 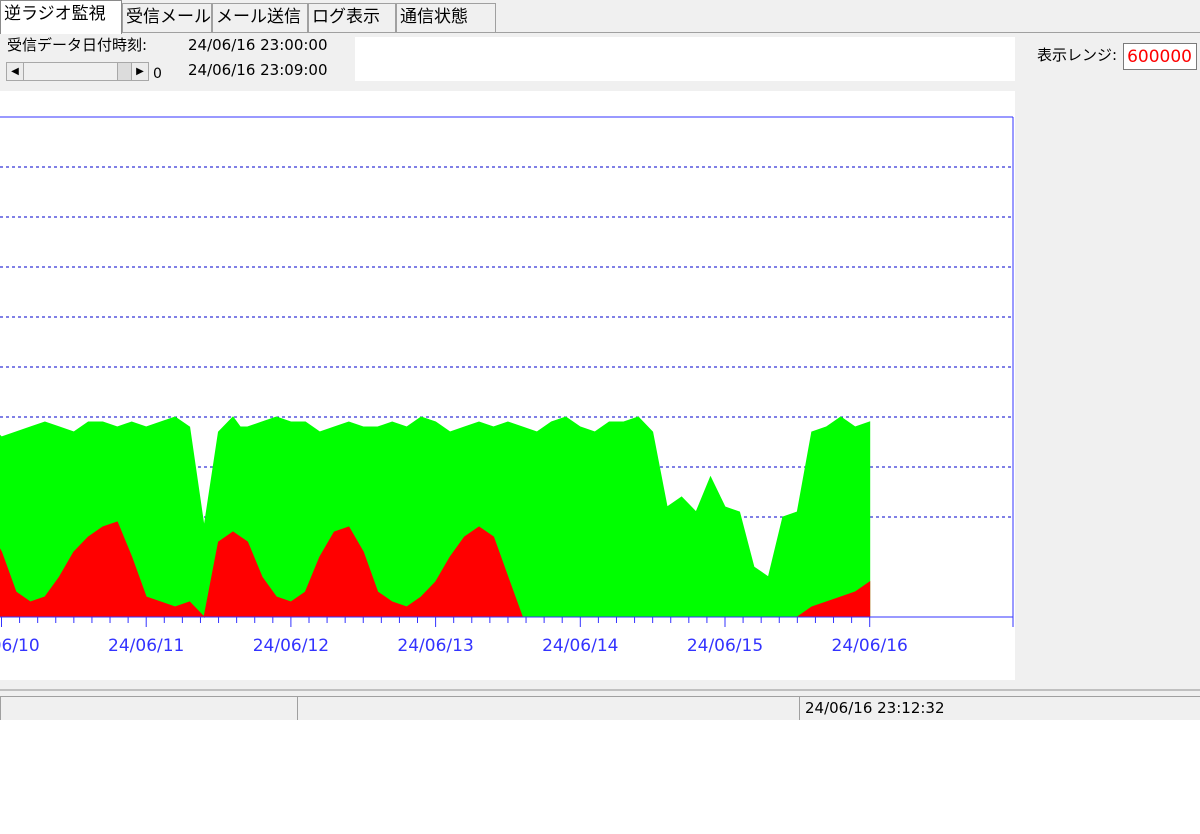 What do you see at coordinates (870, 646) in the screenshot?
I see `x-tick-label-6: 24/06/16` at bounding box center [870, 646].